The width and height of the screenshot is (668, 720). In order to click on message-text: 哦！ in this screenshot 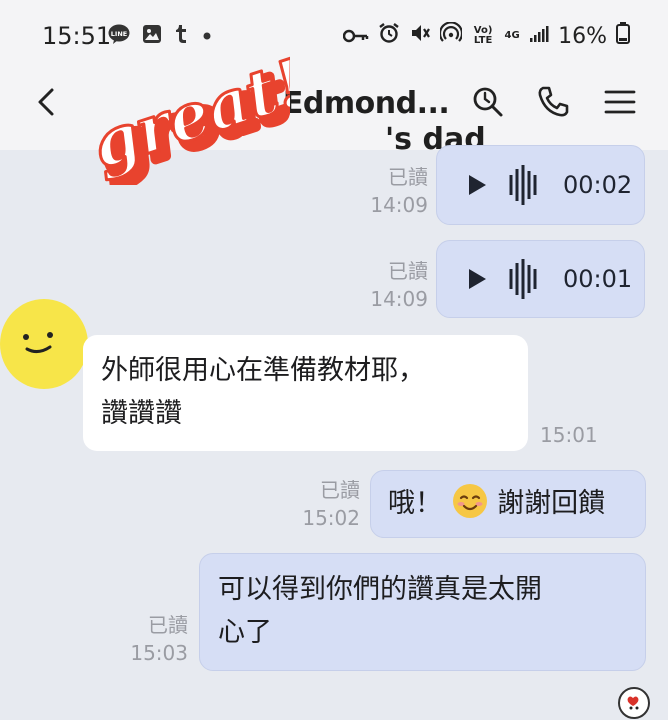, I will do `click(415, 503)`.